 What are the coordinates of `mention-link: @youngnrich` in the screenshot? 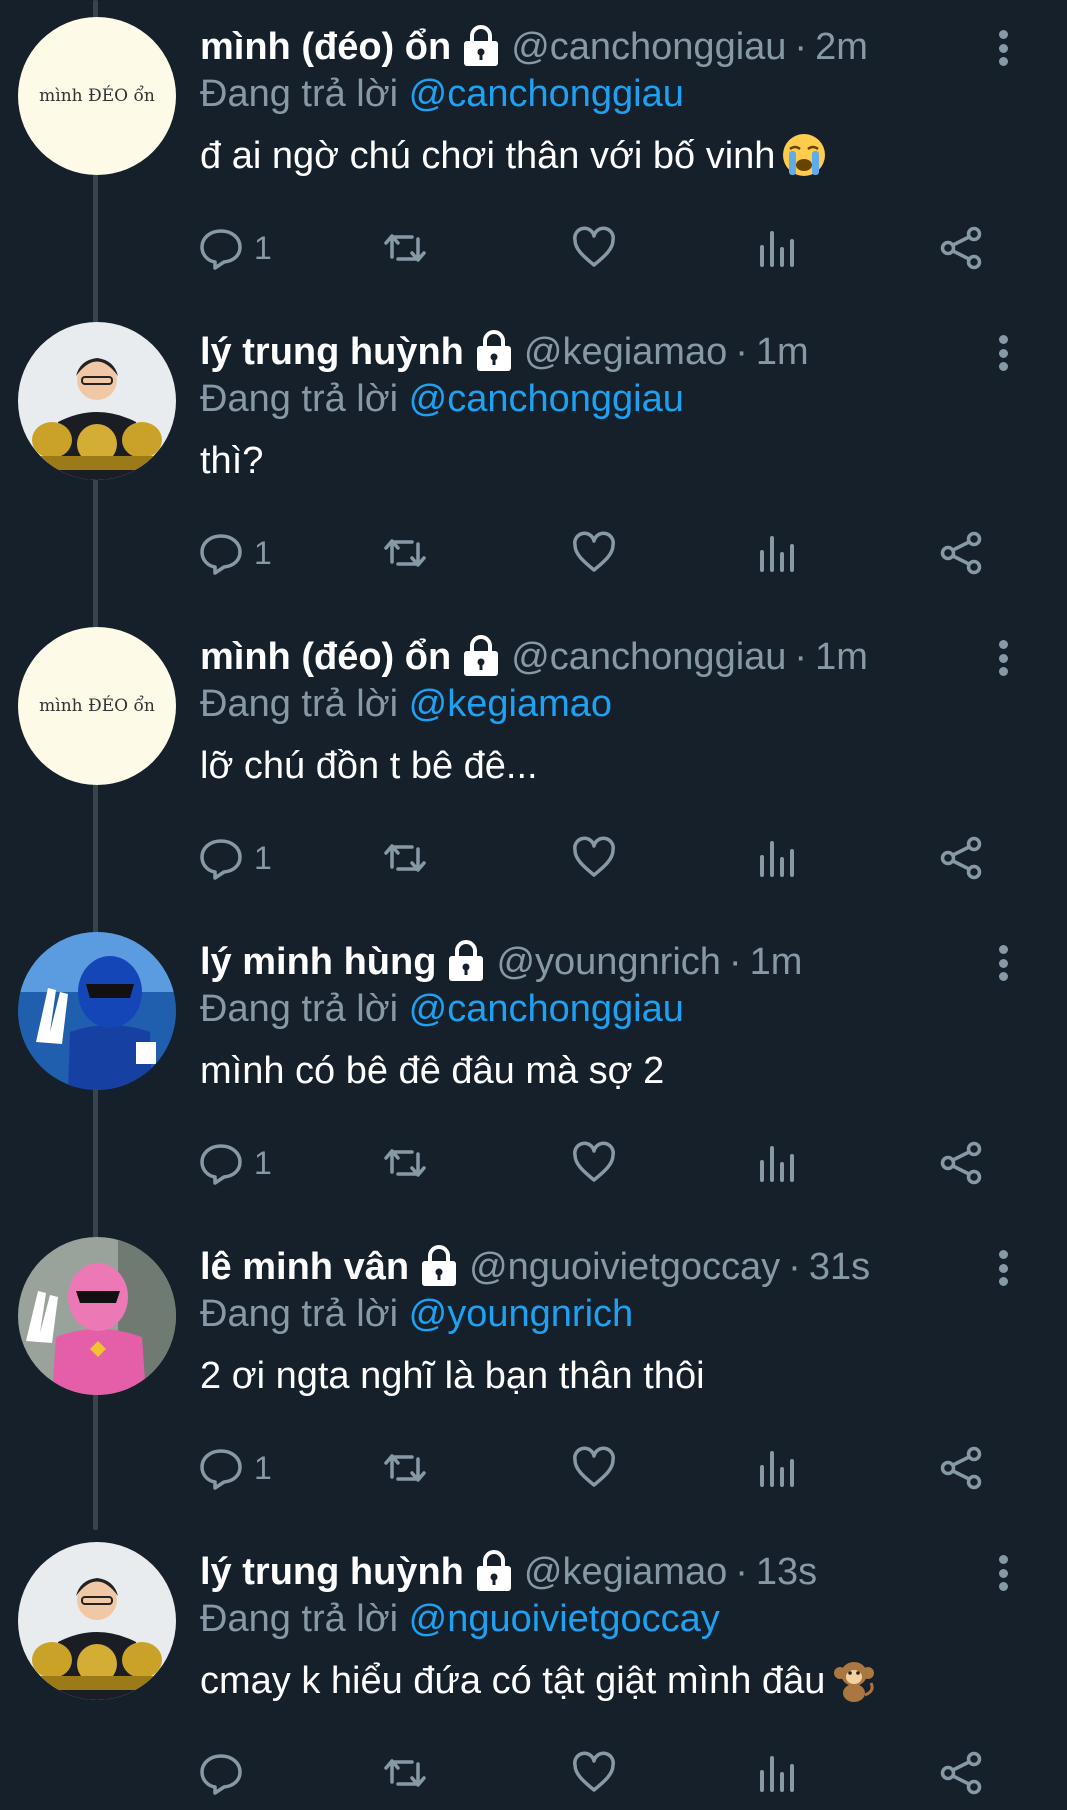 It's located at (521, 1314).